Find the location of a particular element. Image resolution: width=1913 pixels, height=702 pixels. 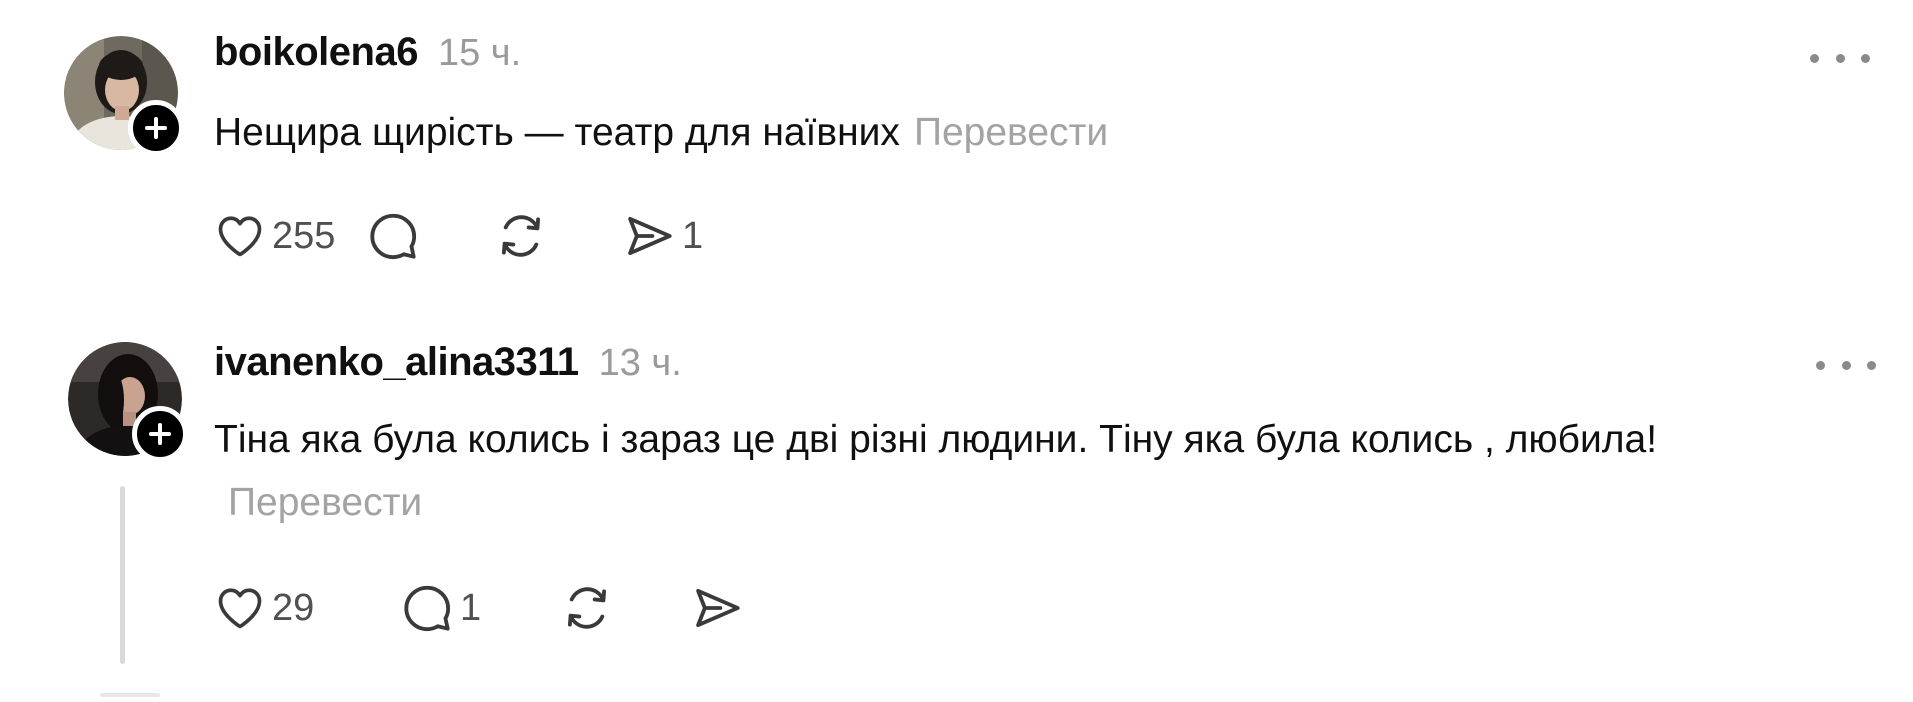

like-button: 29 is located at coordinates (307, 608).